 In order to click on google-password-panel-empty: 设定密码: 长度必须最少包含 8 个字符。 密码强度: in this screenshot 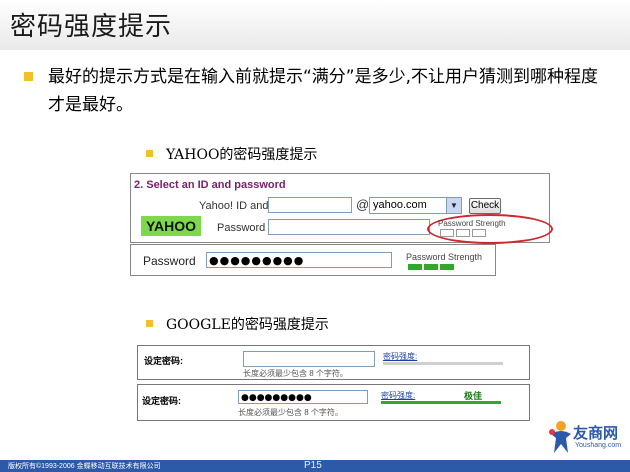, I will do `click(333, 362)`.